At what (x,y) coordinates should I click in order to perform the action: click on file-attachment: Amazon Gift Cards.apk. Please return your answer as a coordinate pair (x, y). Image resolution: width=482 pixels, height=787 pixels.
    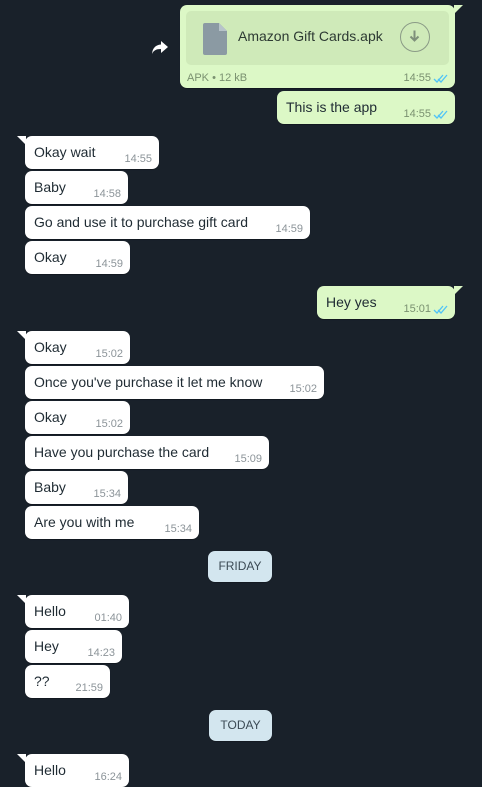
    Looking at the image, I should click on (317, 38).